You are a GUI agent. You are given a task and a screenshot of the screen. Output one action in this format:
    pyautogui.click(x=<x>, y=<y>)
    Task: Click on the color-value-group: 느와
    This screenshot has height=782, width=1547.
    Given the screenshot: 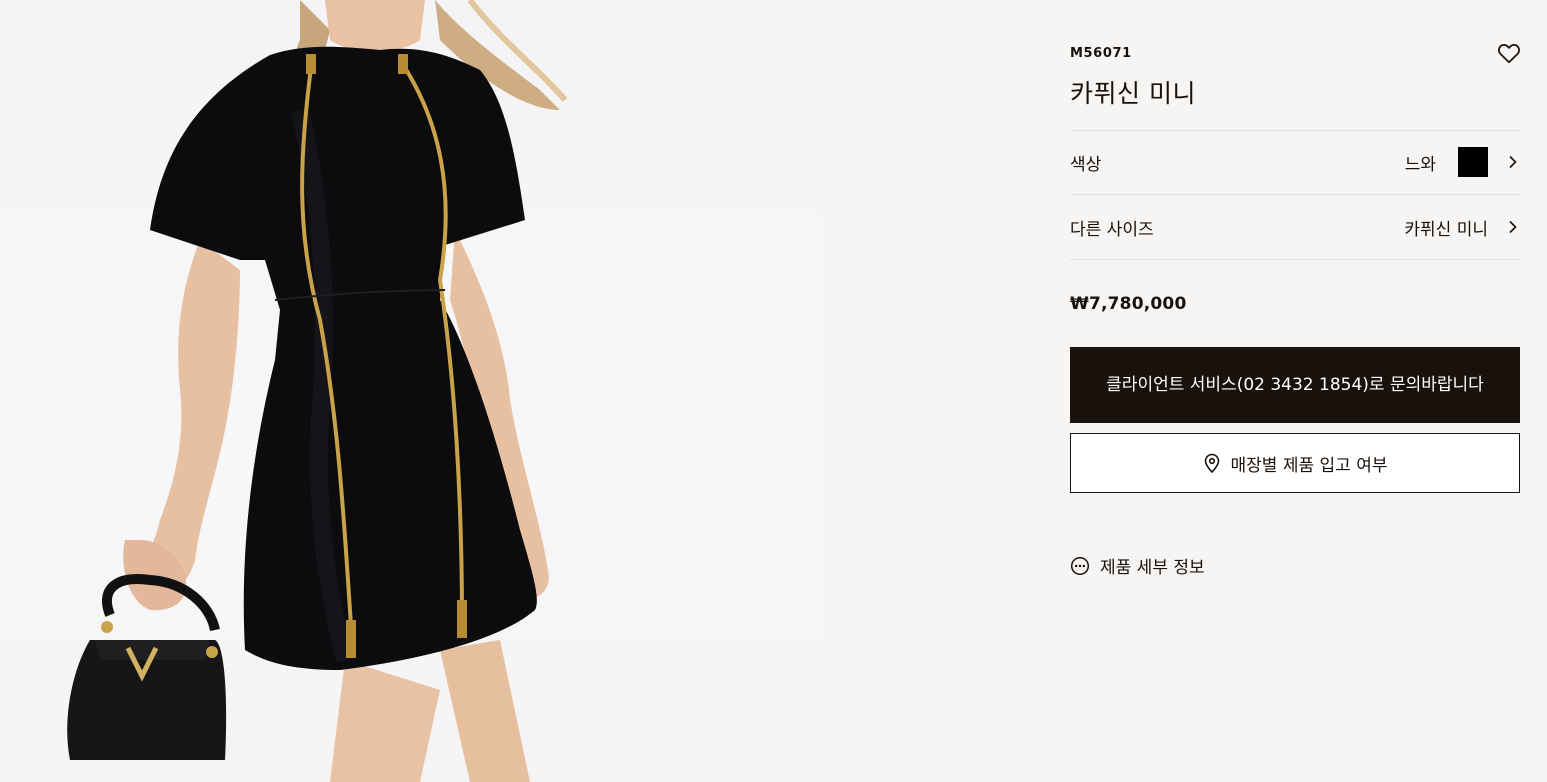 What is the action you would take?
    pyautogui.click(x=1462, y=162)
    